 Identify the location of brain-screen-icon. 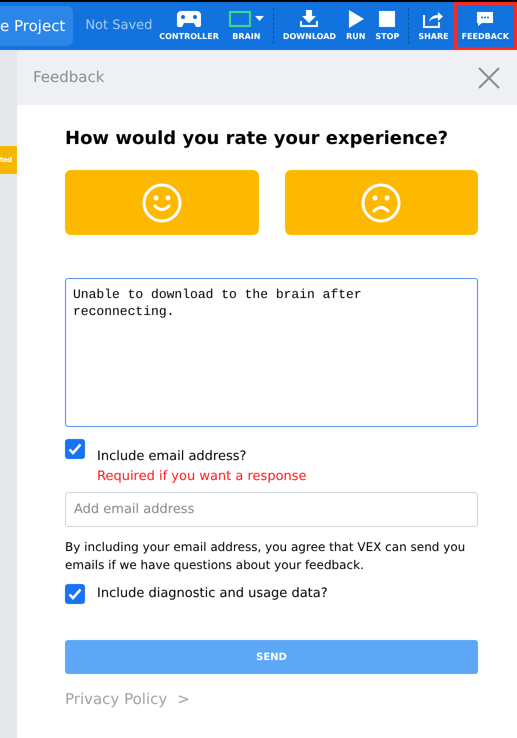
(239, 18).